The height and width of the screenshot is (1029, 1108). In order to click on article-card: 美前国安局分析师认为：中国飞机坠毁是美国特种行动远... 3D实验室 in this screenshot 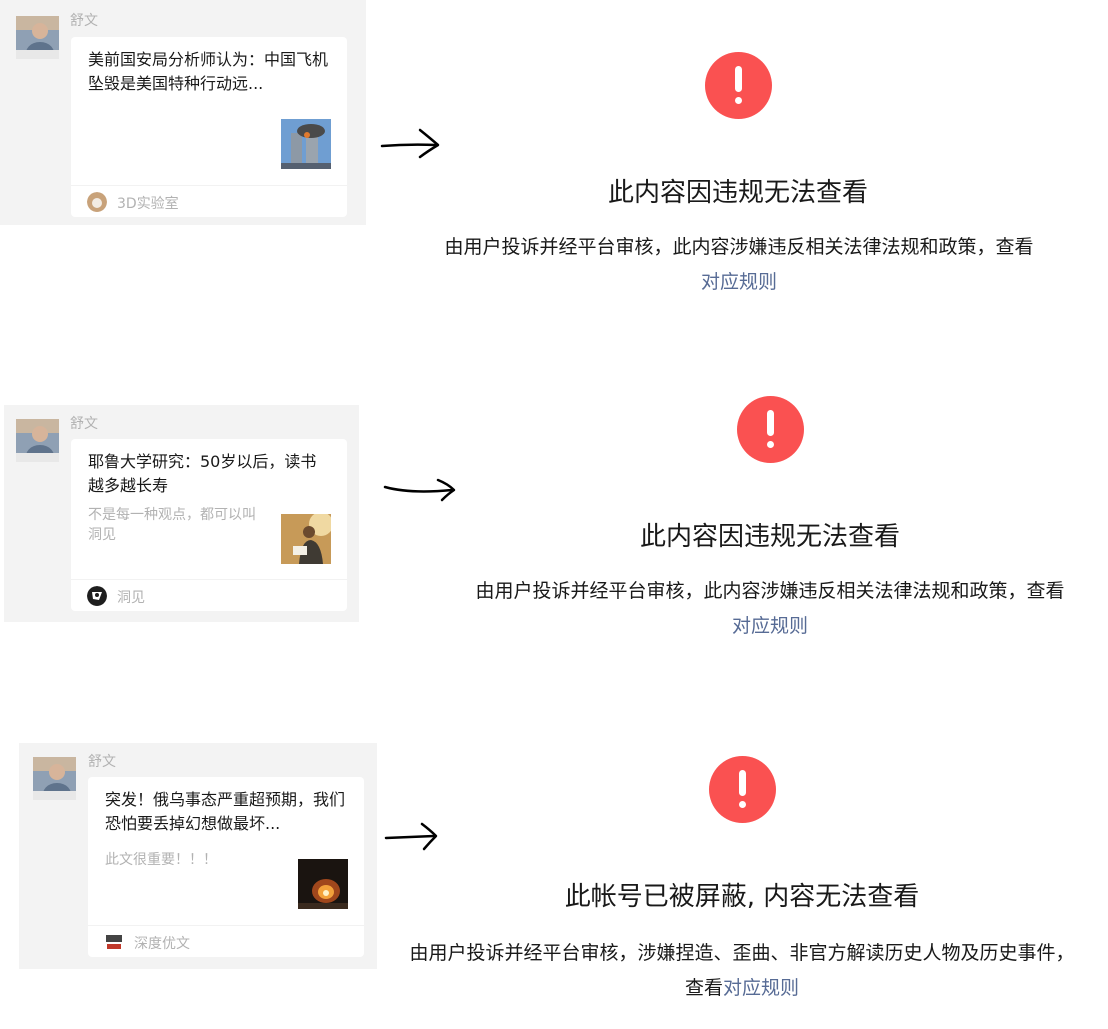, I will do `click(209, 127)`.